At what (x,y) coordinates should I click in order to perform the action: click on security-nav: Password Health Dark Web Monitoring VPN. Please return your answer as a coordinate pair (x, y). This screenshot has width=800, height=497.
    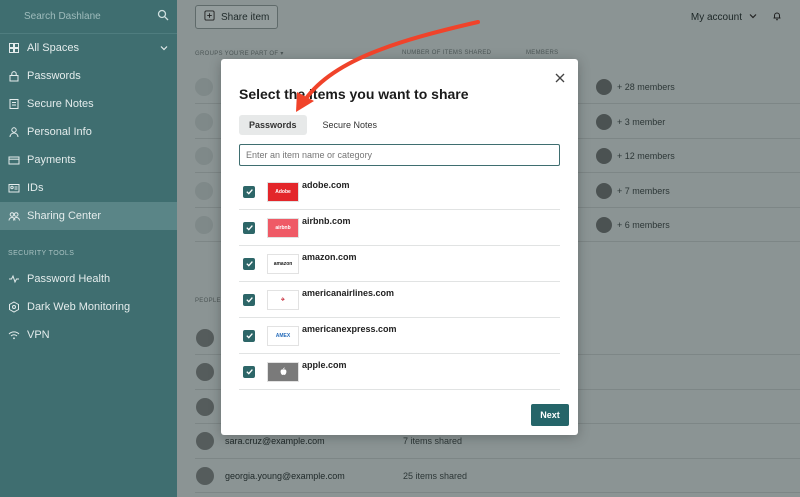
    Looking at the image, I should click on (88, 307).